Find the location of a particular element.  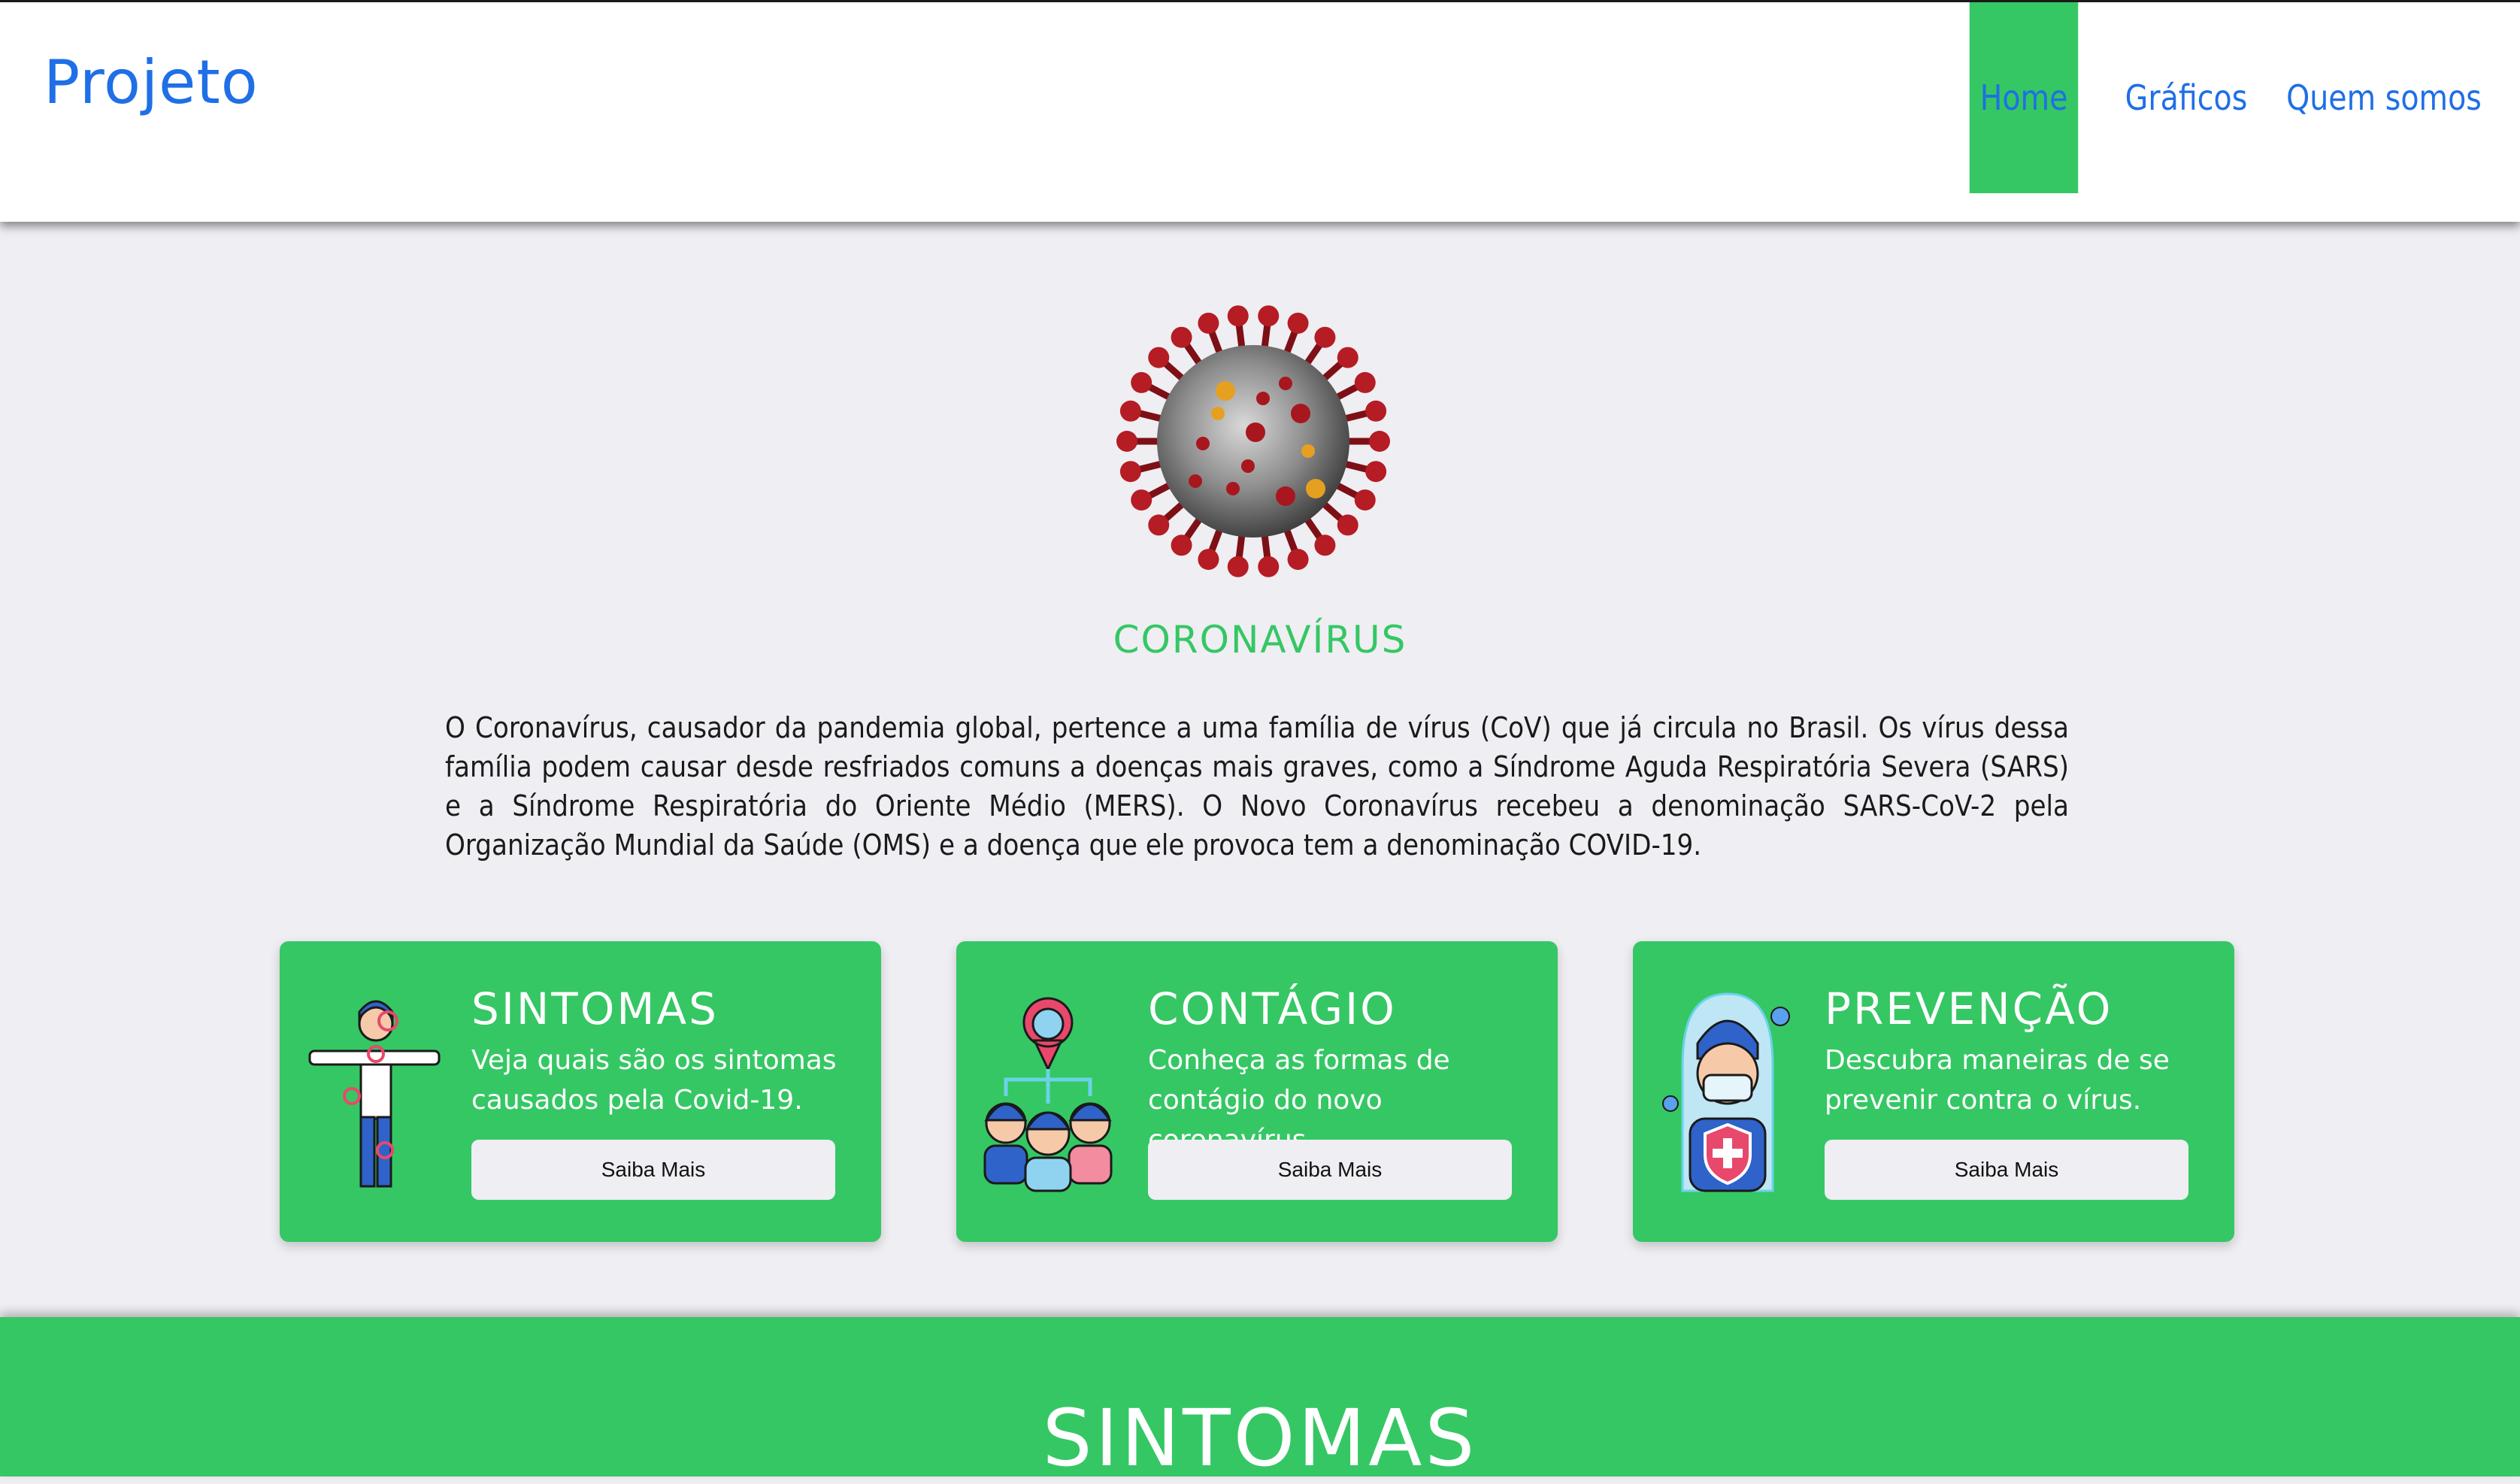

main-nav: Home Gráficos Quem somos is located at coordinates (2240, 97).